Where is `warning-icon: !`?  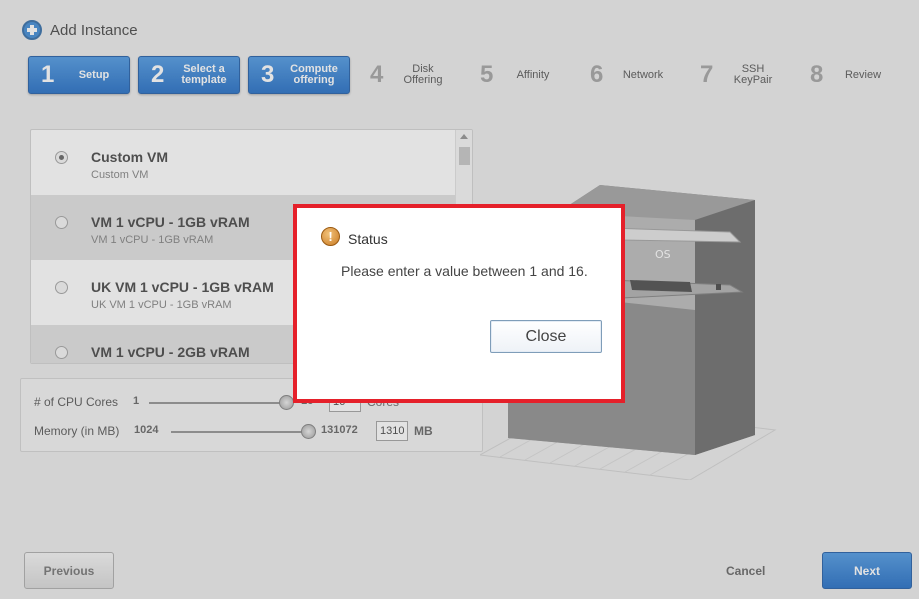 warning-icon: ! is located at coordinates (330, 236).